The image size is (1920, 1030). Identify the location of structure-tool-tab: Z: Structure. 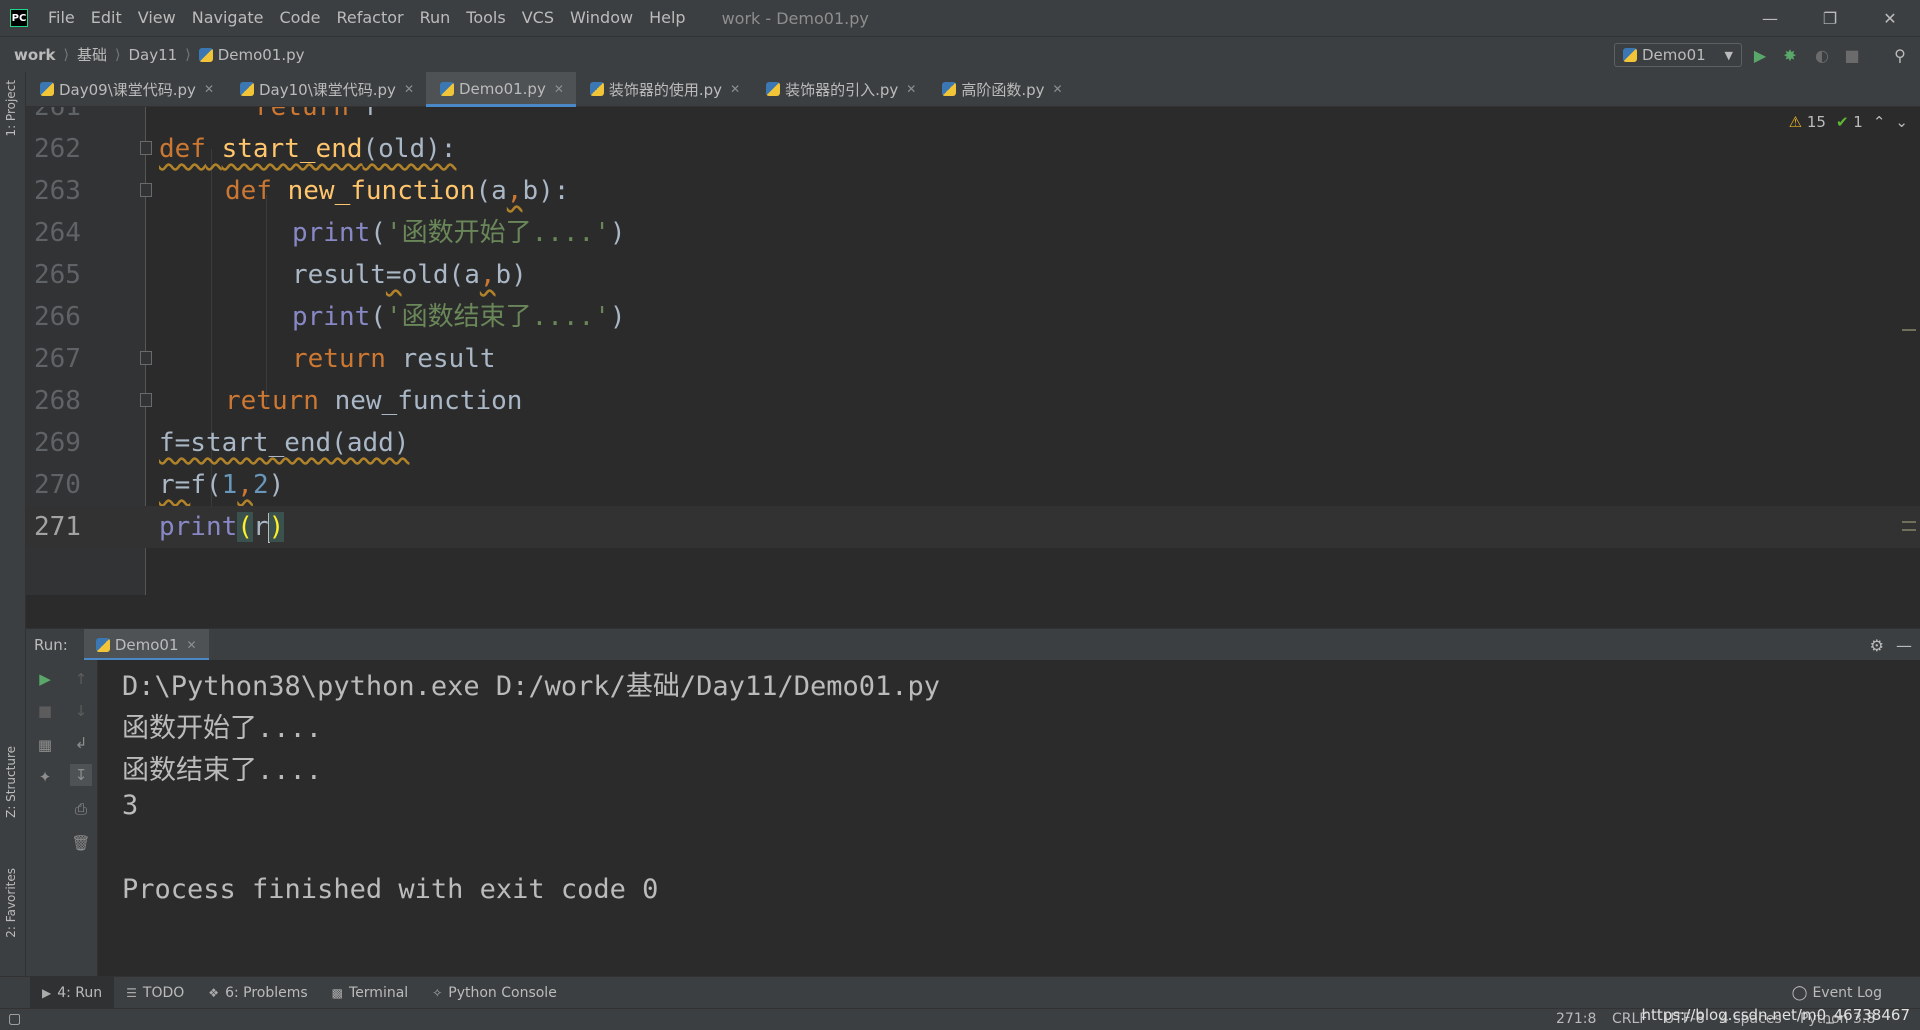
(11, 782).